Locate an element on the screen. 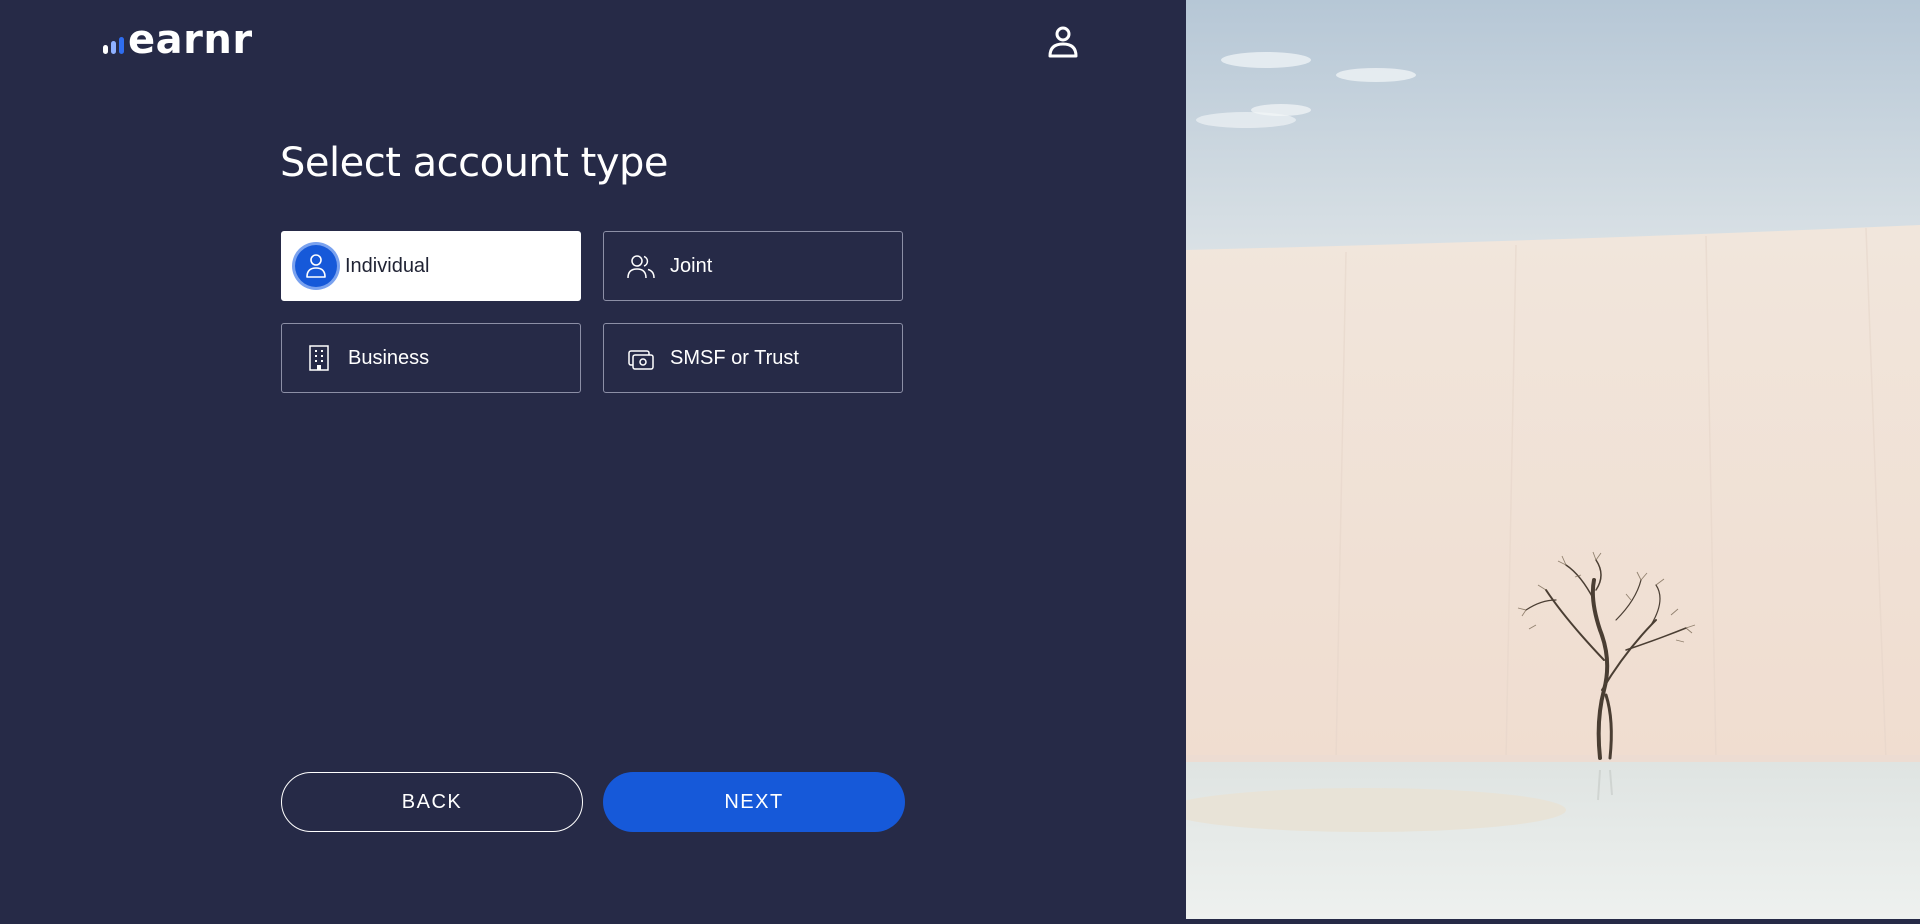 The height and width of the screenshot is (924, 1920). option-label: Joint is located at coordinates (691, 265).